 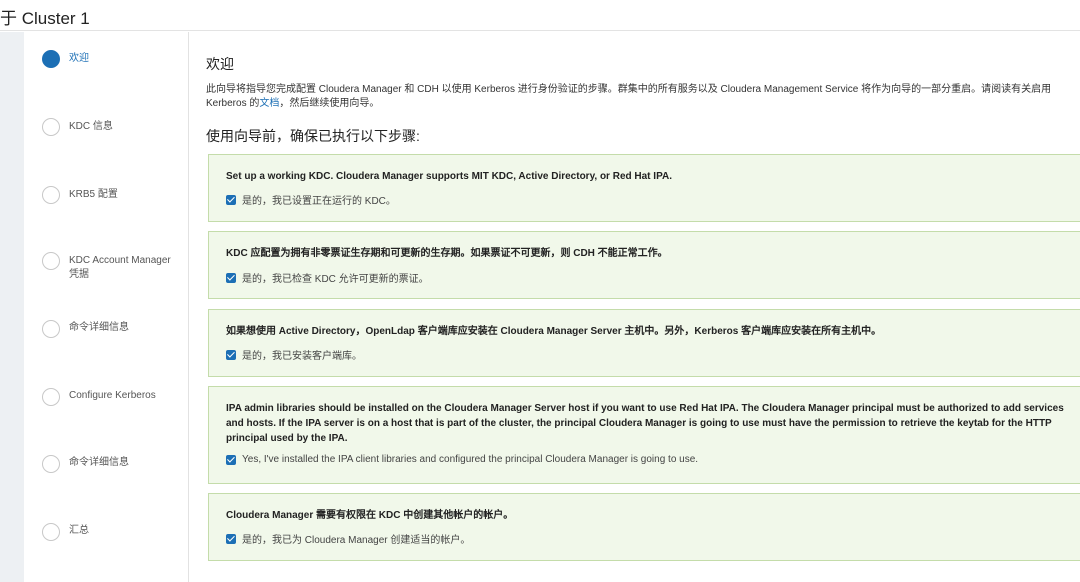 I want to click on step-label: KDC Account Manager 凭据, so click(x=120, y=267).